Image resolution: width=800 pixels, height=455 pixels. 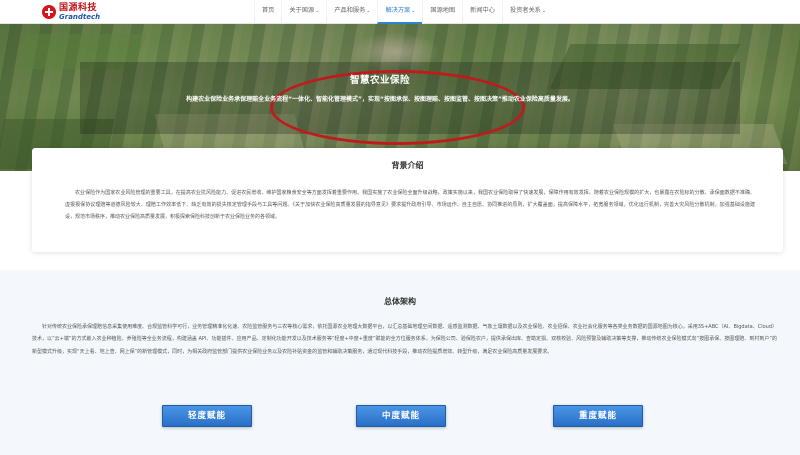 What do you see at coordinates (303, 12) in the screenshot?
I see `nav-about: 关于国源⌄` at bounding box center [303, 12].